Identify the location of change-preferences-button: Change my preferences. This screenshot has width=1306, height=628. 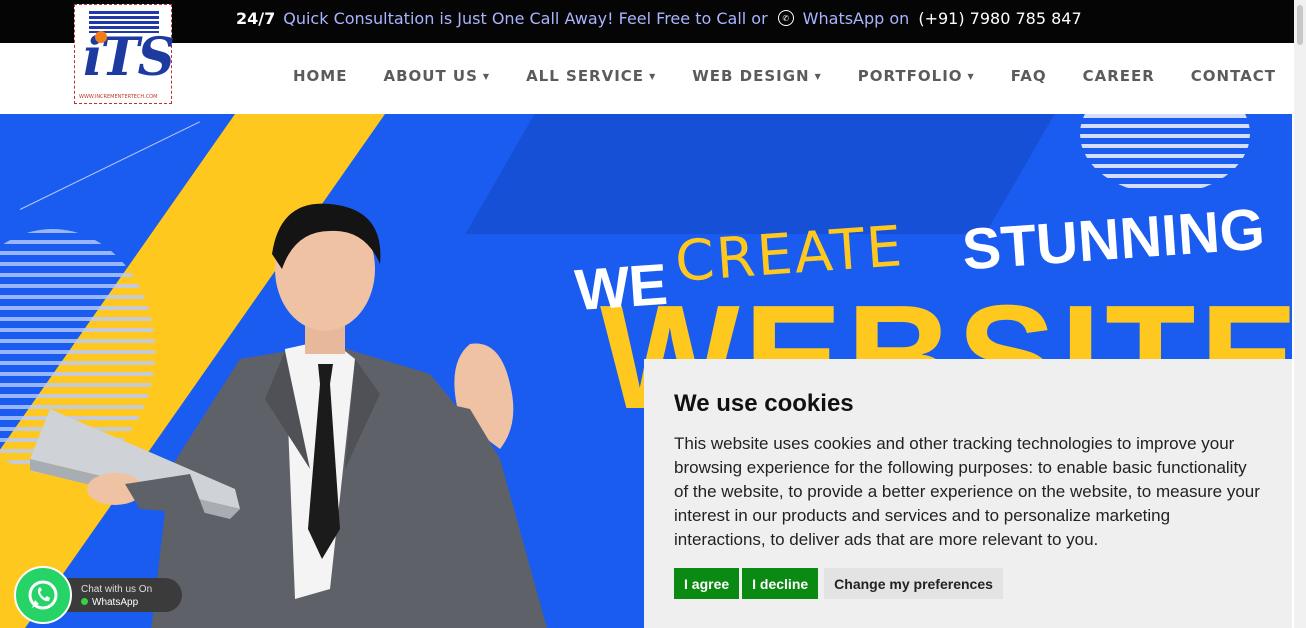
(913, 583).